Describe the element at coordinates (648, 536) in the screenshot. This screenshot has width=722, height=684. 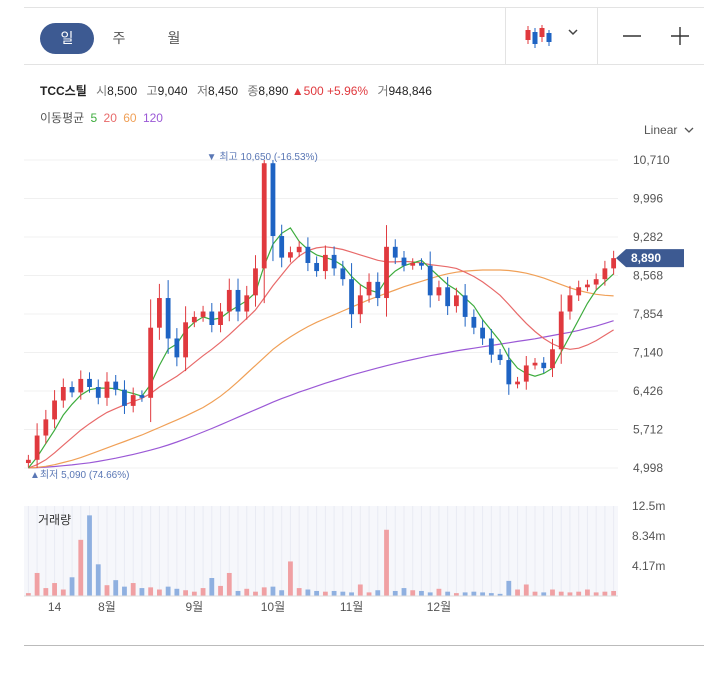
I see `volume-tick-label: 8.34m` at that location.